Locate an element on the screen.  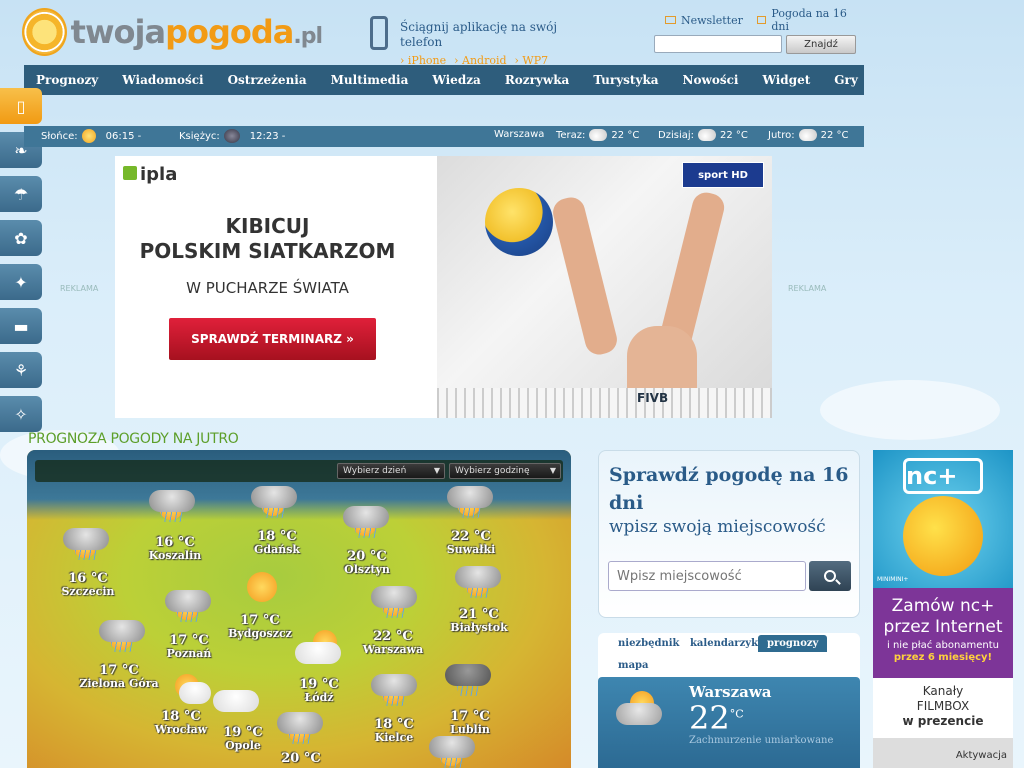
nav-item-wiadomosci: Wiadomości is located at coordinates (162, 80).